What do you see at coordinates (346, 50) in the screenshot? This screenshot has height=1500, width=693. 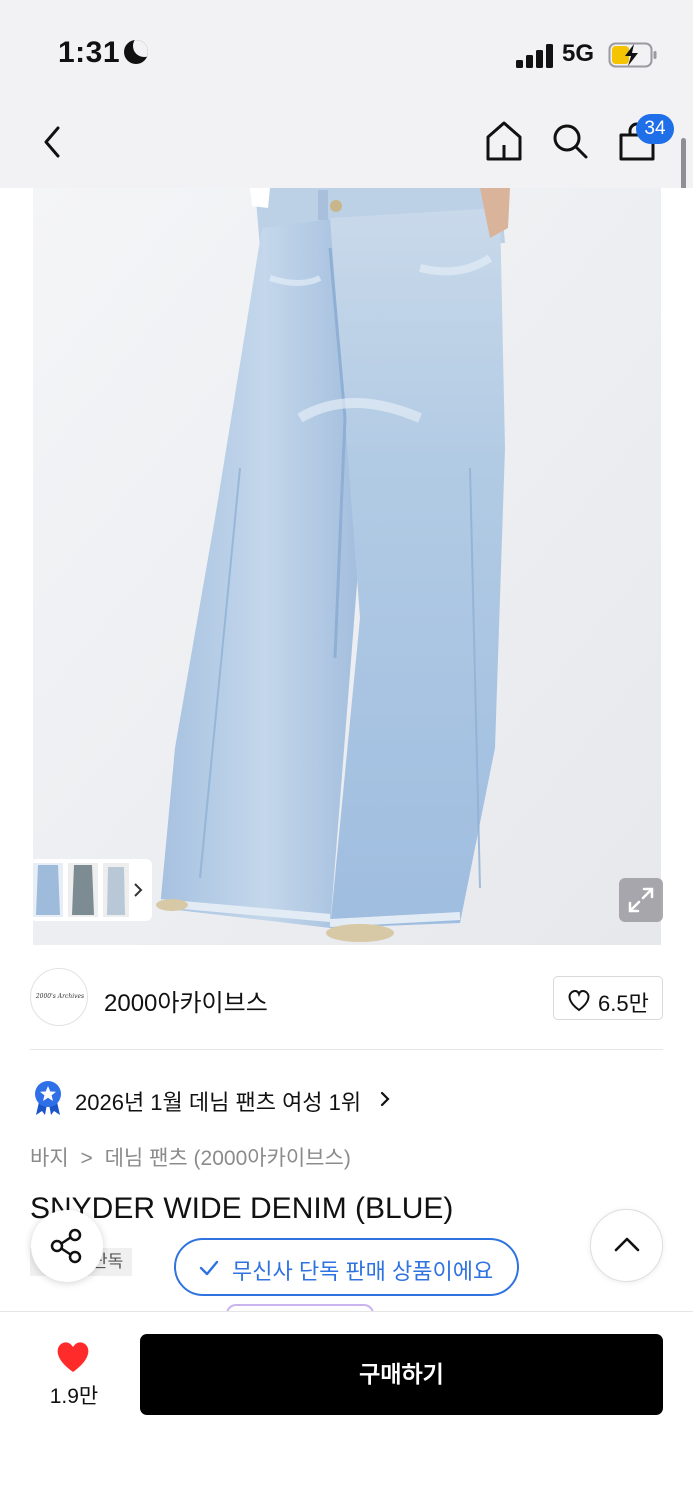 I see `status-bar: 1:31 5G` at bounding box center [346, 50].